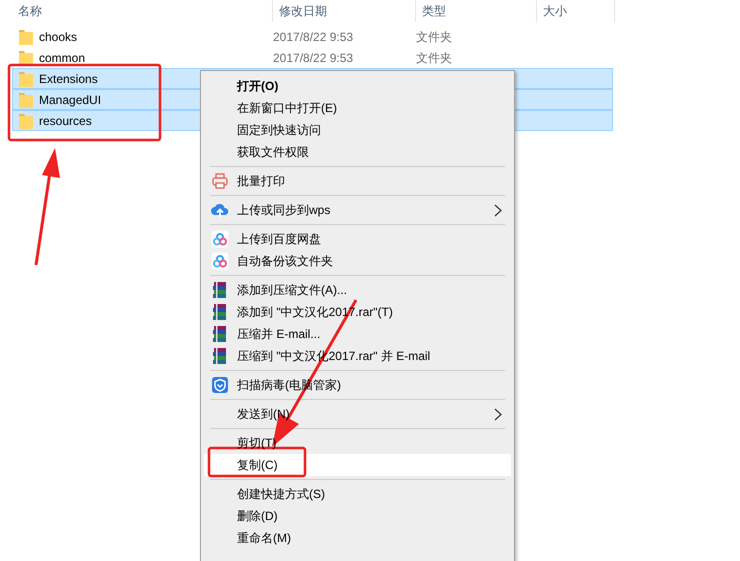 This screenshot has width=740, height=561. What do you see at coordinates (70, 100) in the screenshot?
I see `file-name: ManagedUI` at bounding box center [70, 100].